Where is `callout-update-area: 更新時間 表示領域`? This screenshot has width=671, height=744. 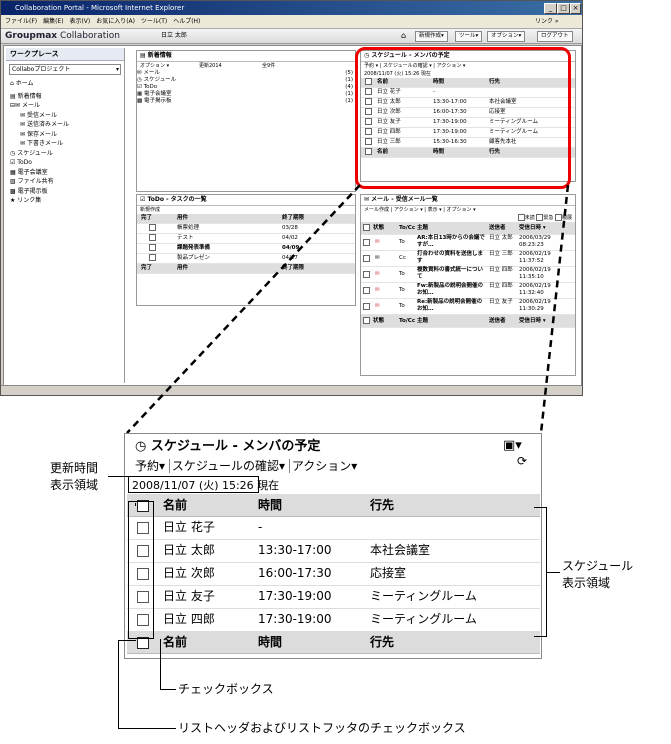
callout-update-area: 更新時間 表示領域 is located at coordinates (74, 476).